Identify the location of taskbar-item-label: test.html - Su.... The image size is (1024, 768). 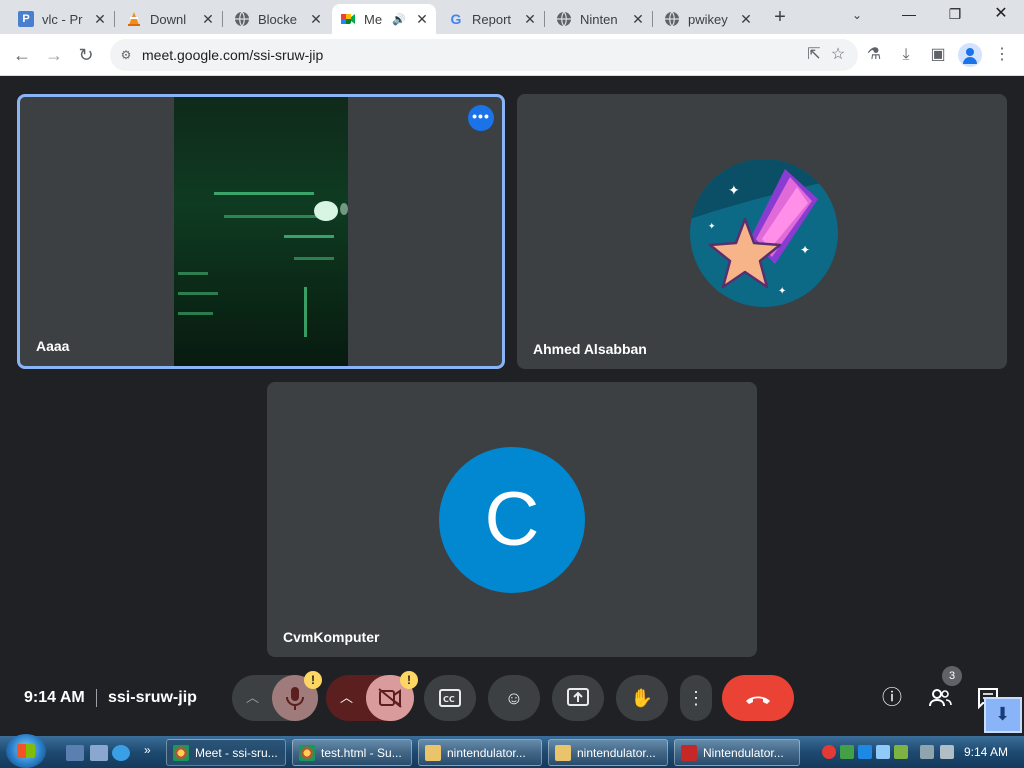
(361, 752).